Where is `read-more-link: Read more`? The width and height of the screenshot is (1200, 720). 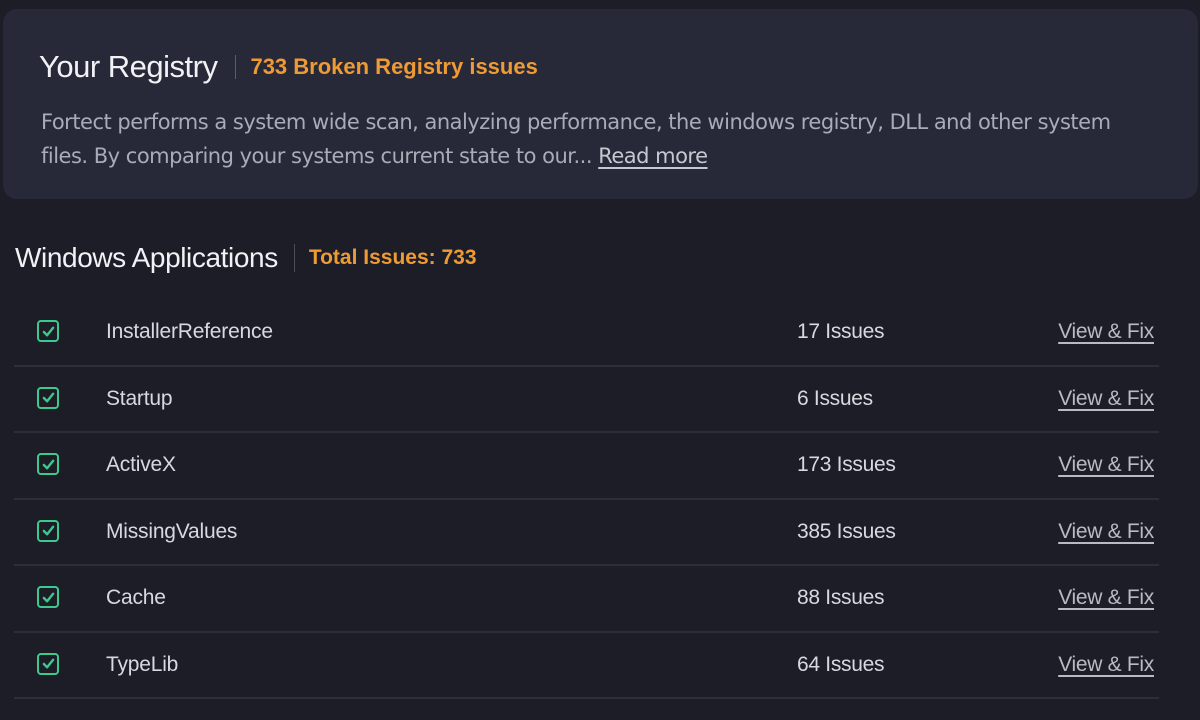
read-more-link: Read more is located at coordinates (653, 156).